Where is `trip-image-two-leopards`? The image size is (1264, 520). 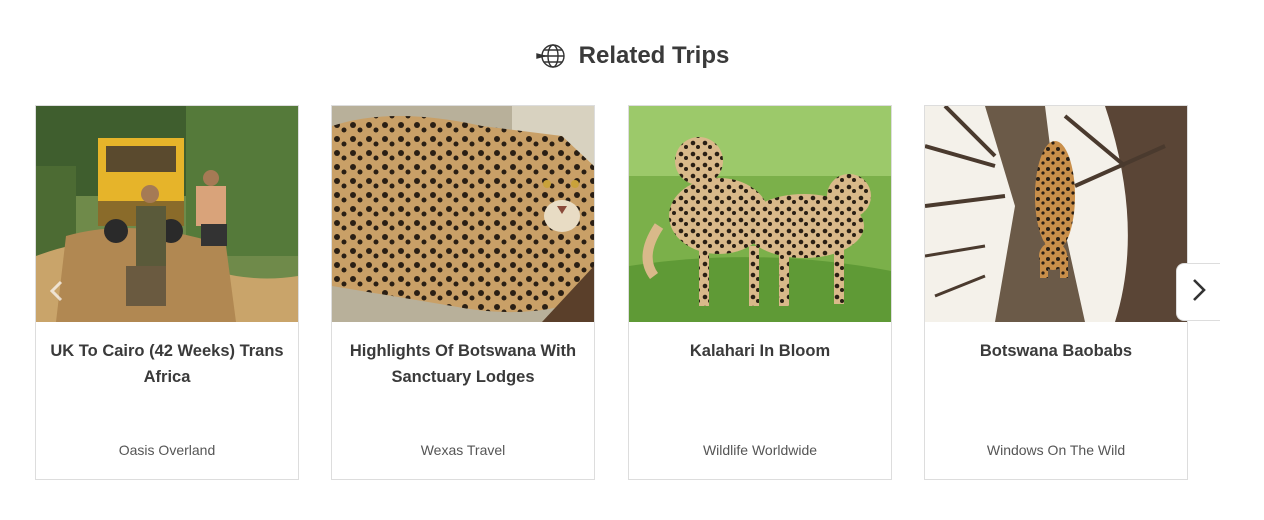
trip-image-two-leopards is located at coordinates (760, 214).